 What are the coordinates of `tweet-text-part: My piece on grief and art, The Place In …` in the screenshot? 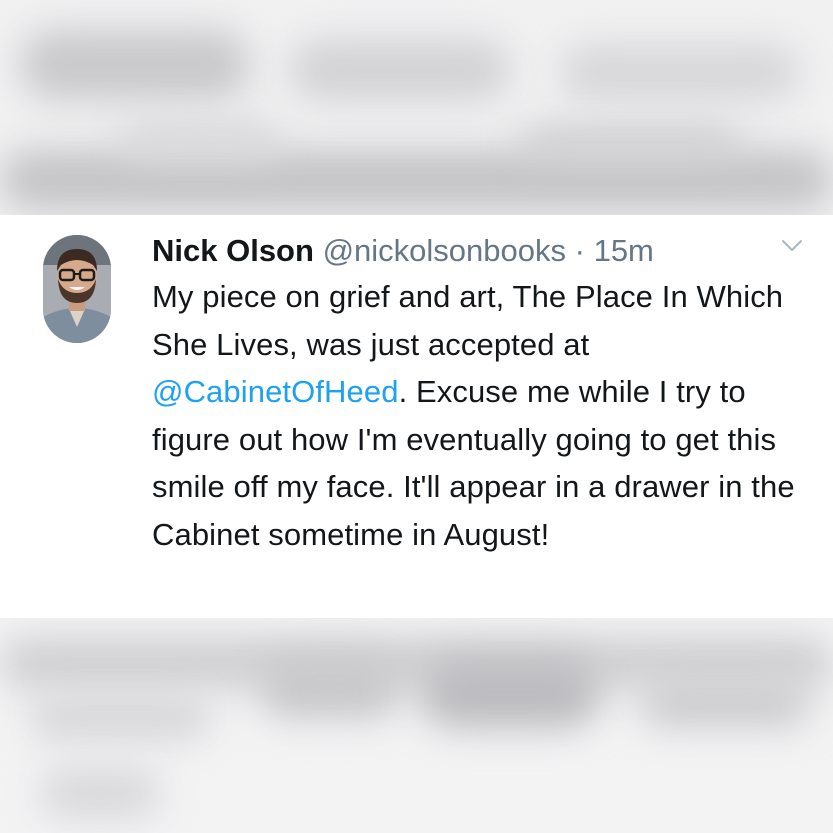 It's located at (468, 320).